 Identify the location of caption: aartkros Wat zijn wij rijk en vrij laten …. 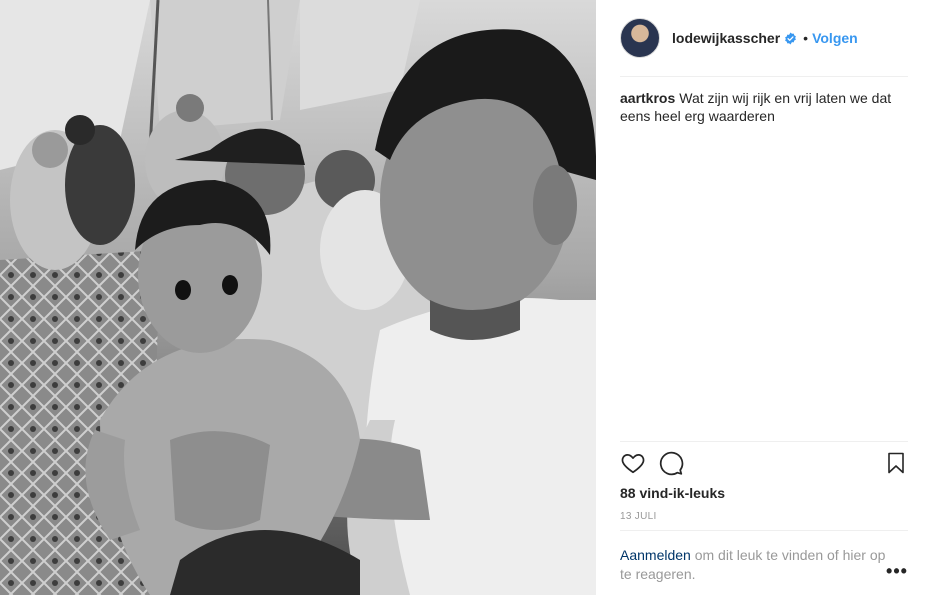
(764, 107).